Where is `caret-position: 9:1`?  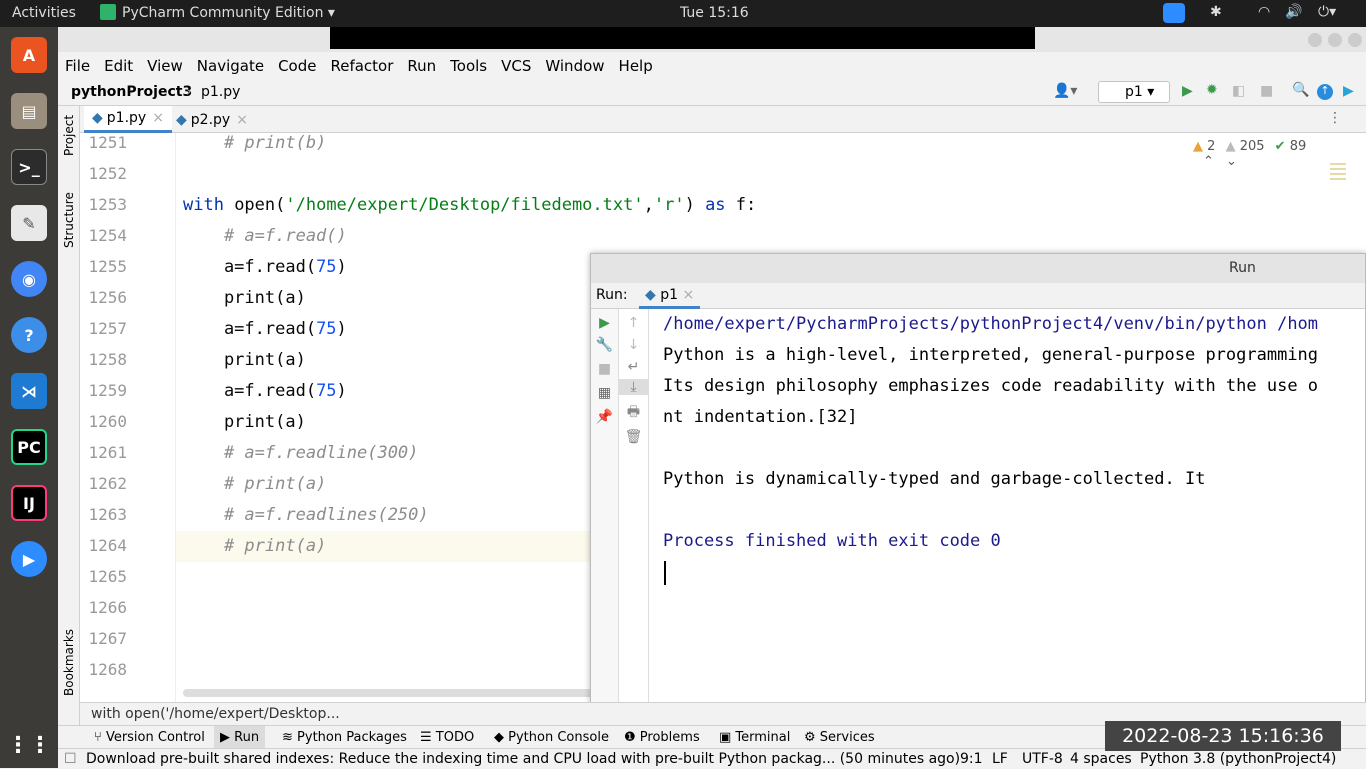
caret-position: 9:1 is located at coordinates (971, 759).